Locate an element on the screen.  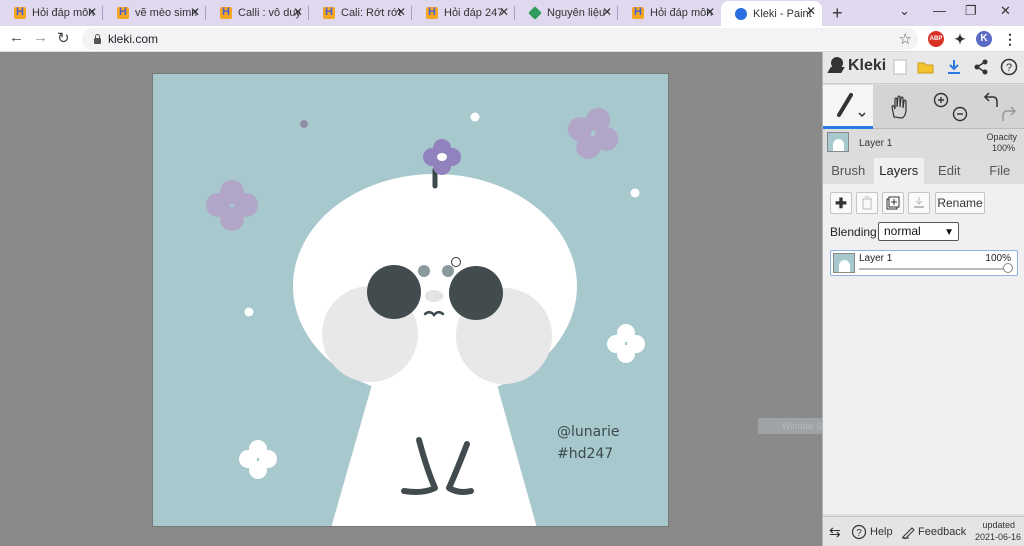
eye-left is located at coordinates (394, 292).